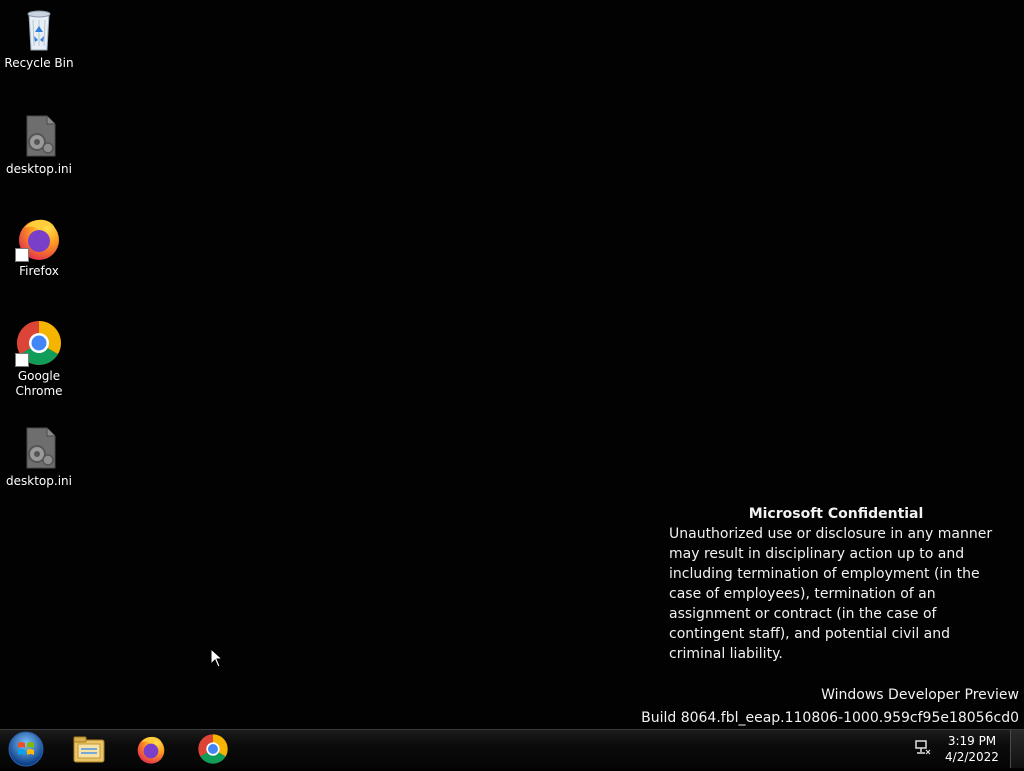 The height and width of the screenshot is (771, 1024). I want to click on recycle-bin-icon, so click(39, 30).